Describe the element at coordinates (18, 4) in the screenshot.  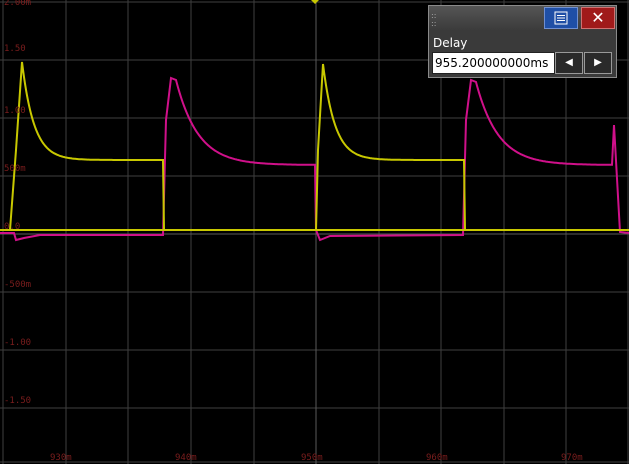
I see `y-axis-label: 2.00m` at that location.